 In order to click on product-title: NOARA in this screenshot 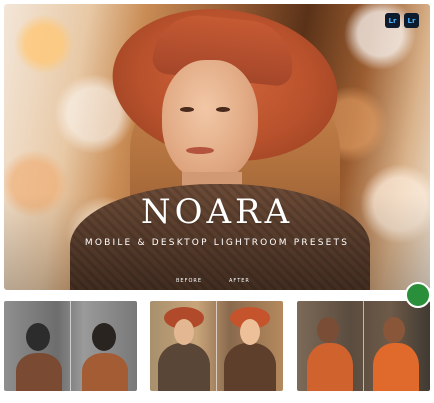, I will do `click(217, 212)`.